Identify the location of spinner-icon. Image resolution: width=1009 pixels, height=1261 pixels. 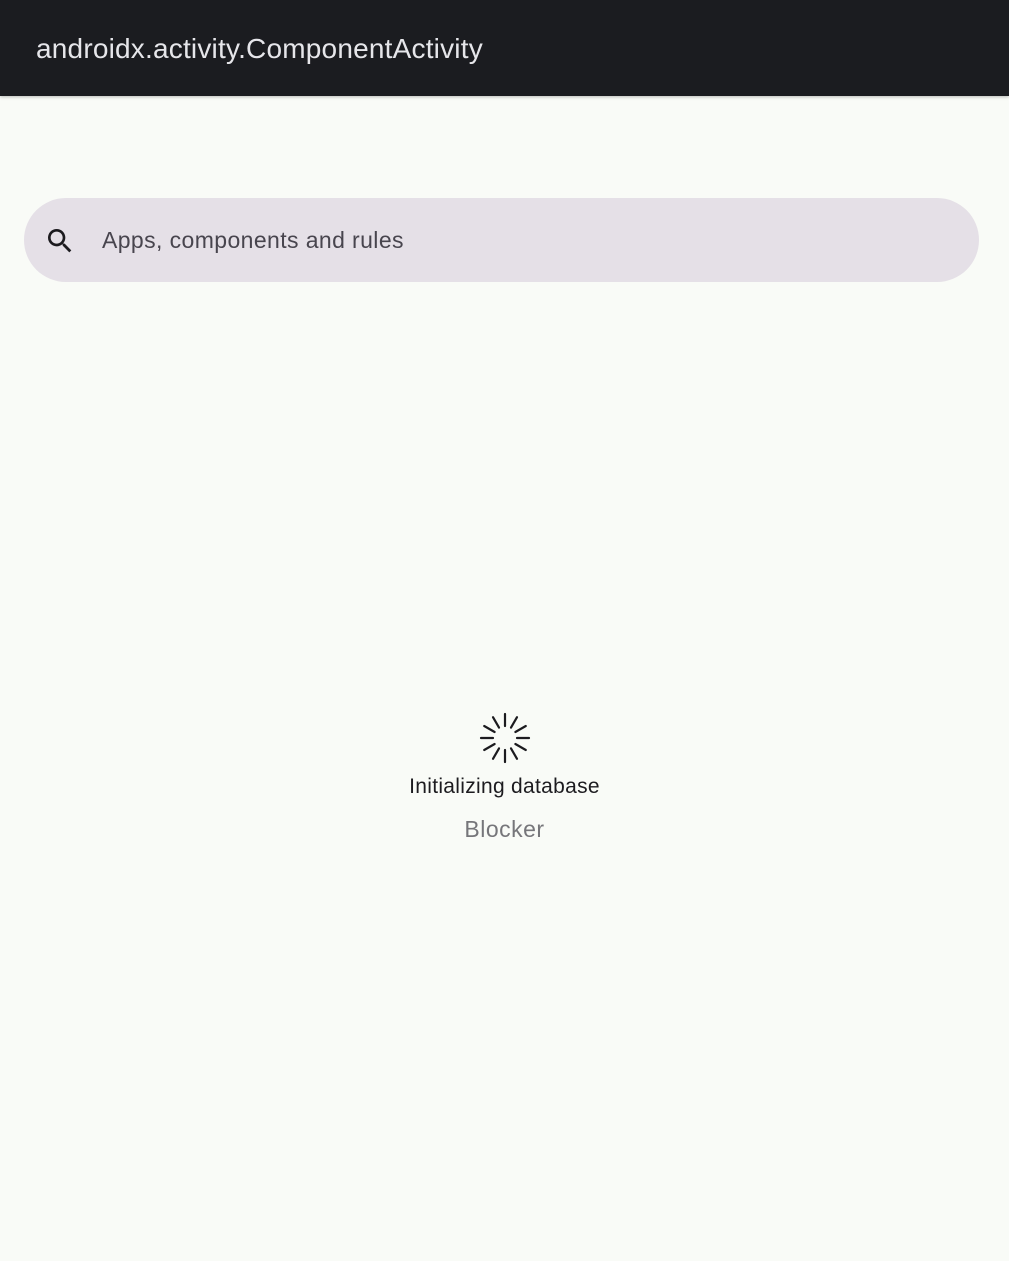
(505, 738).